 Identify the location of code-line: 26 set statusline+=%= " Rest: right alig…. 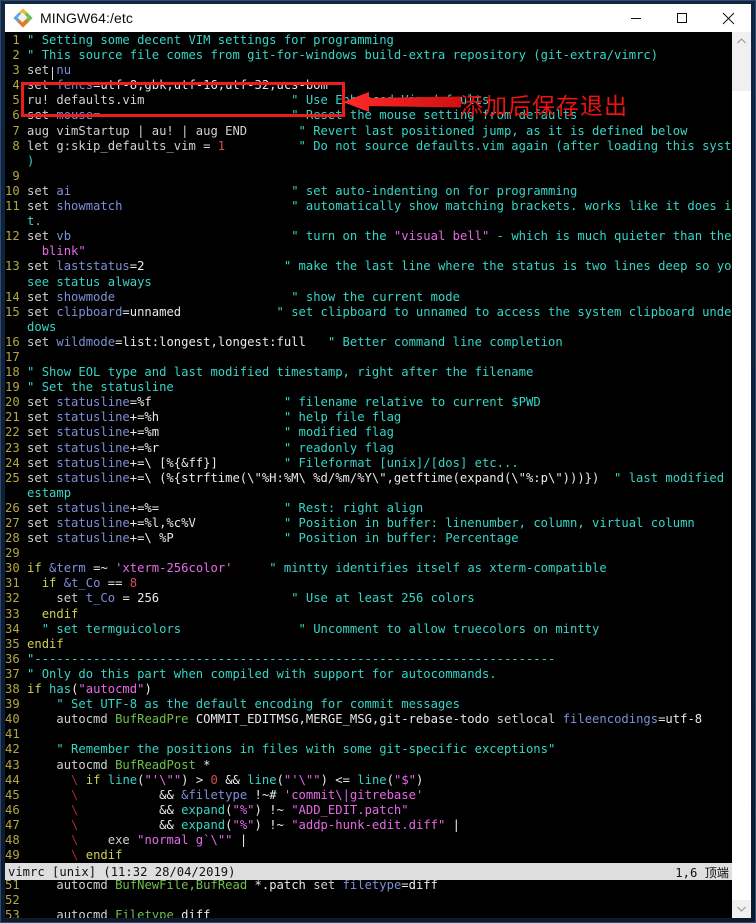
(214, 507).